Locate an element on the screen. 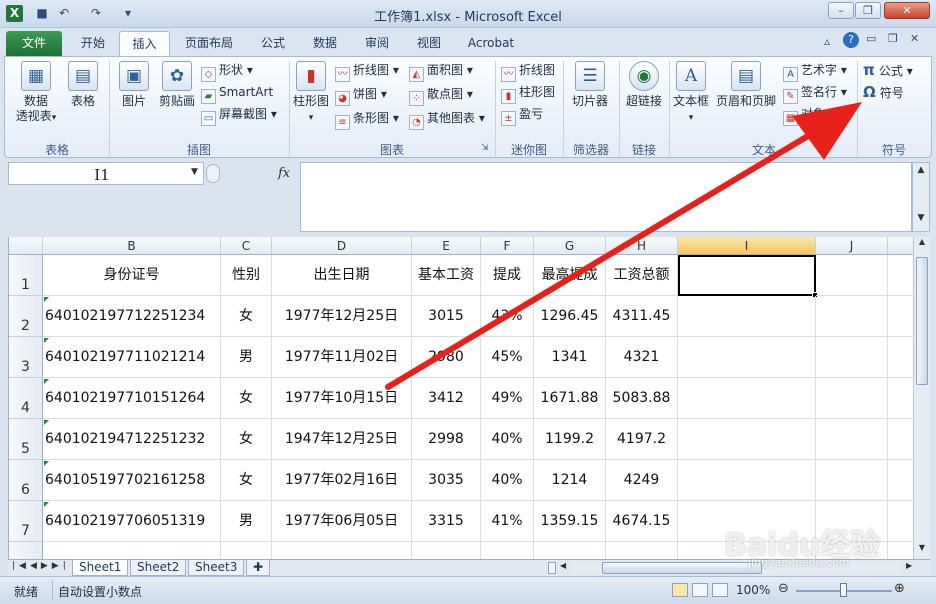  column-header-c: C is located at coordinates (246, 246).